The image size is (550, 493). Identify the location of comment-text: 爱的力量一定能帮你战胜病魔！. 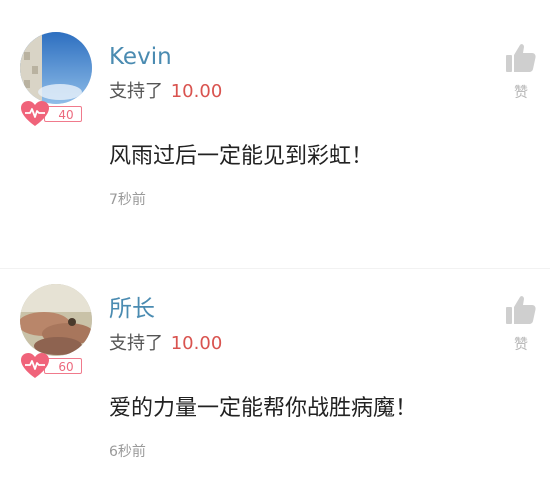
(263, 408).